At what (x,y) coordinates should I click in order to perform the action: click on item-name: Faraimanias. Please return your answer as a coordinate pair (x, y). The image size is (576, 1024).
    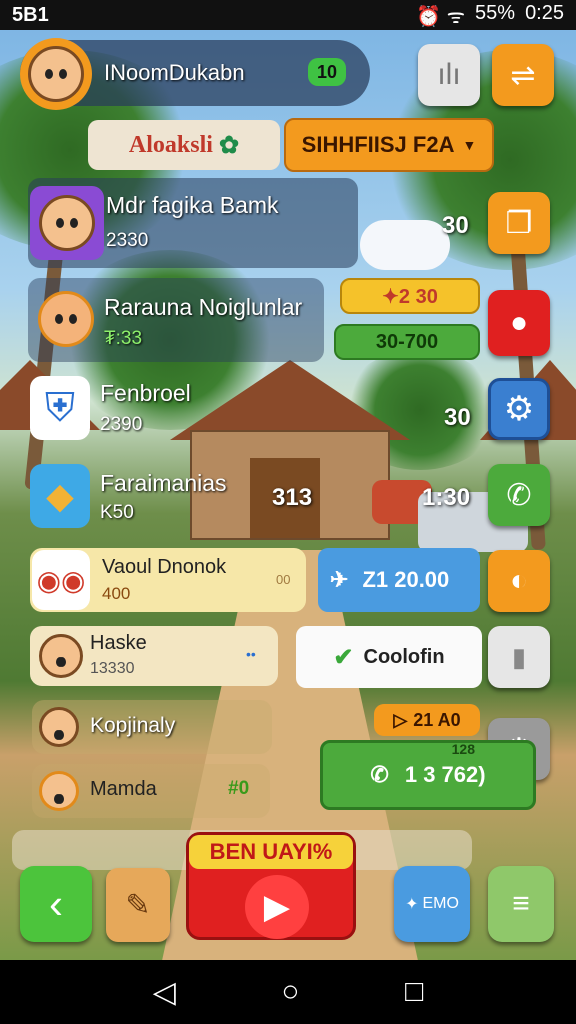
    Looking at the image, I should click on (163, 483).